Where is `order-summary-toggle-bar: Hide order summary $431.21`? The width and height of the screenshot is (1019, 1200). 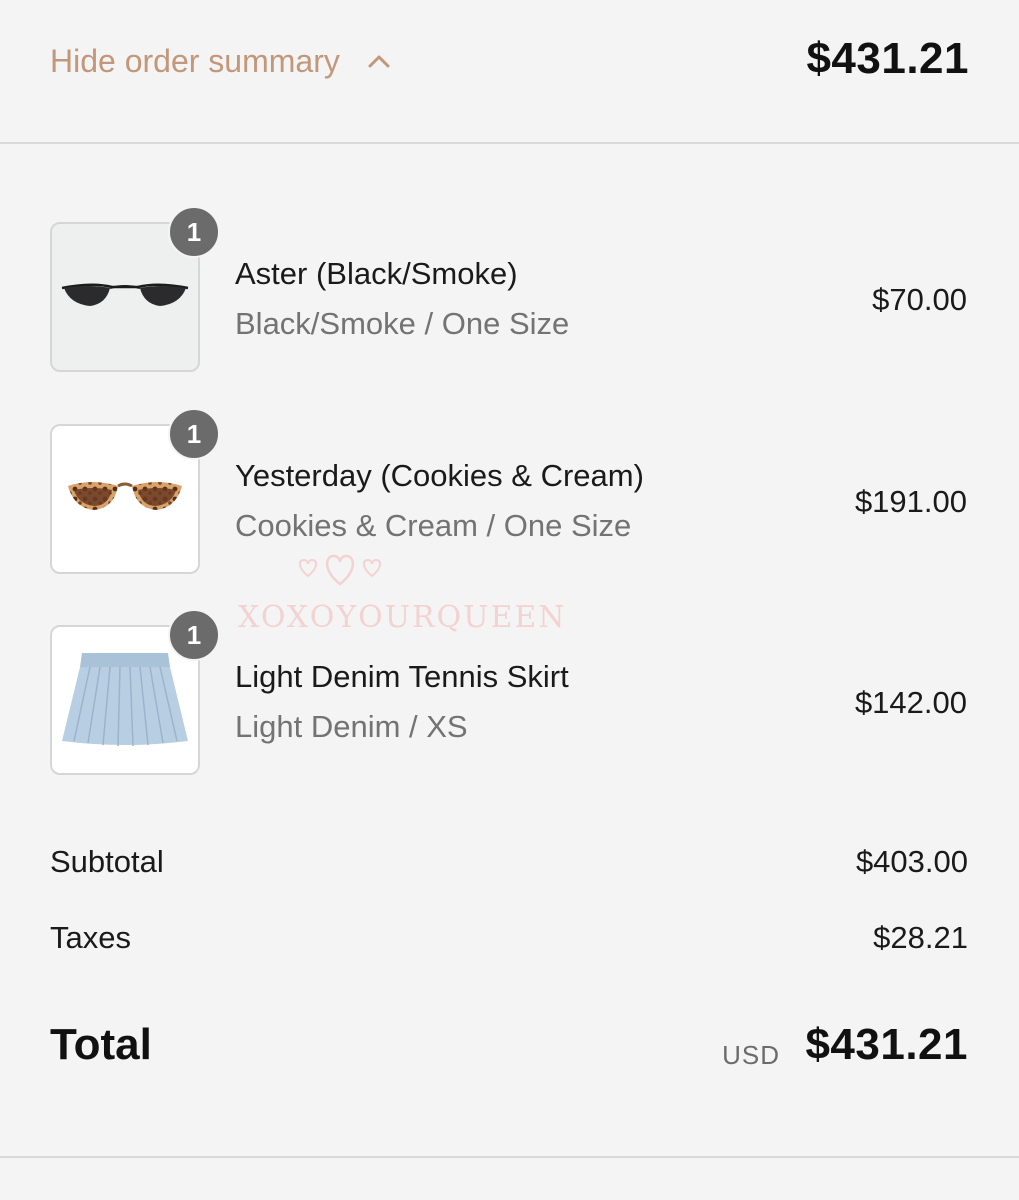 order-summary-toggle-bar: Hide order summary $431.21 is located at coordinates (509, 72).